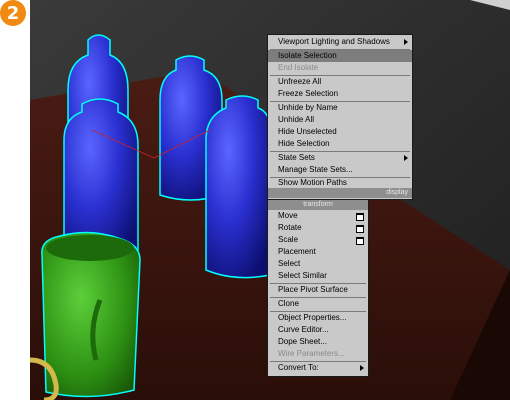 This screenshot has height=400, width=510. Describe the element at coordinates (304, 143) in the screenshot. I see `menu-item-label: Hide Selection` at that location.